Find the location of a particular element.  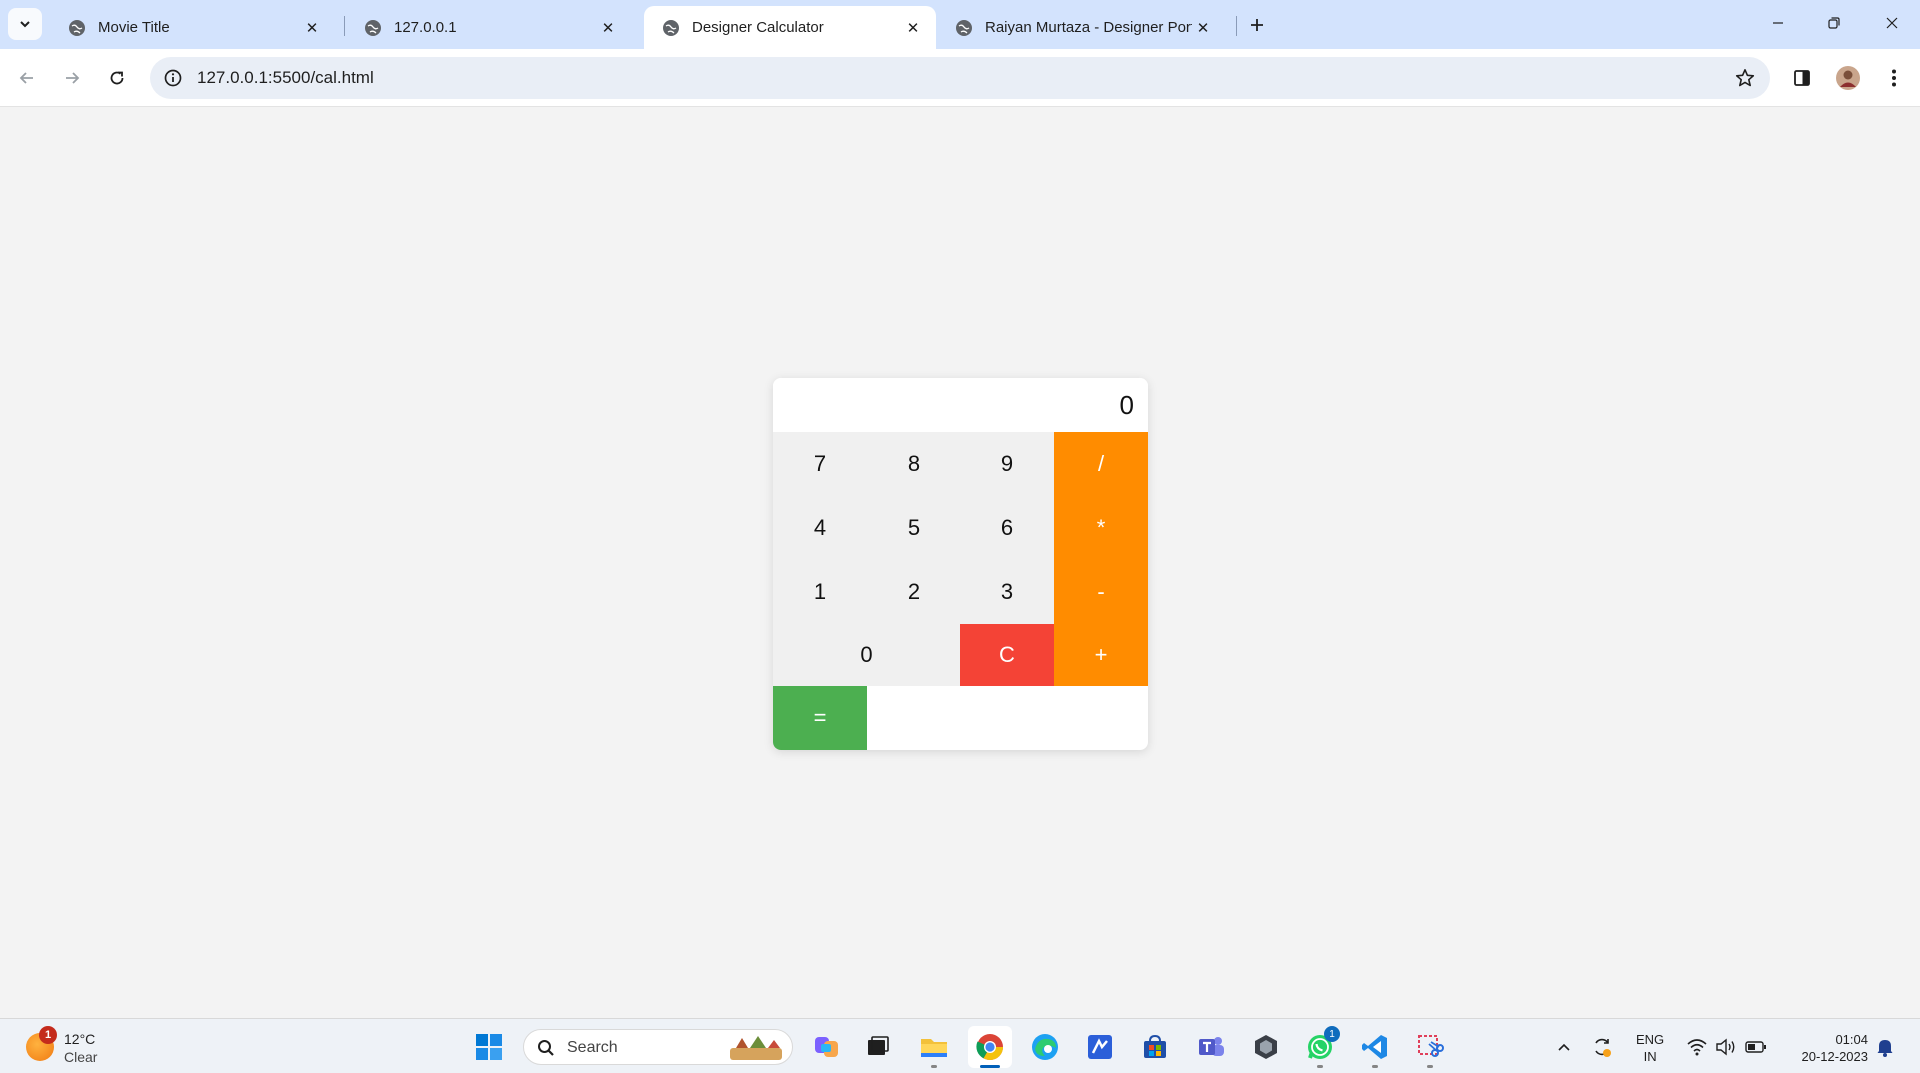

side-panel-button is located at coordinates (1802, 78).